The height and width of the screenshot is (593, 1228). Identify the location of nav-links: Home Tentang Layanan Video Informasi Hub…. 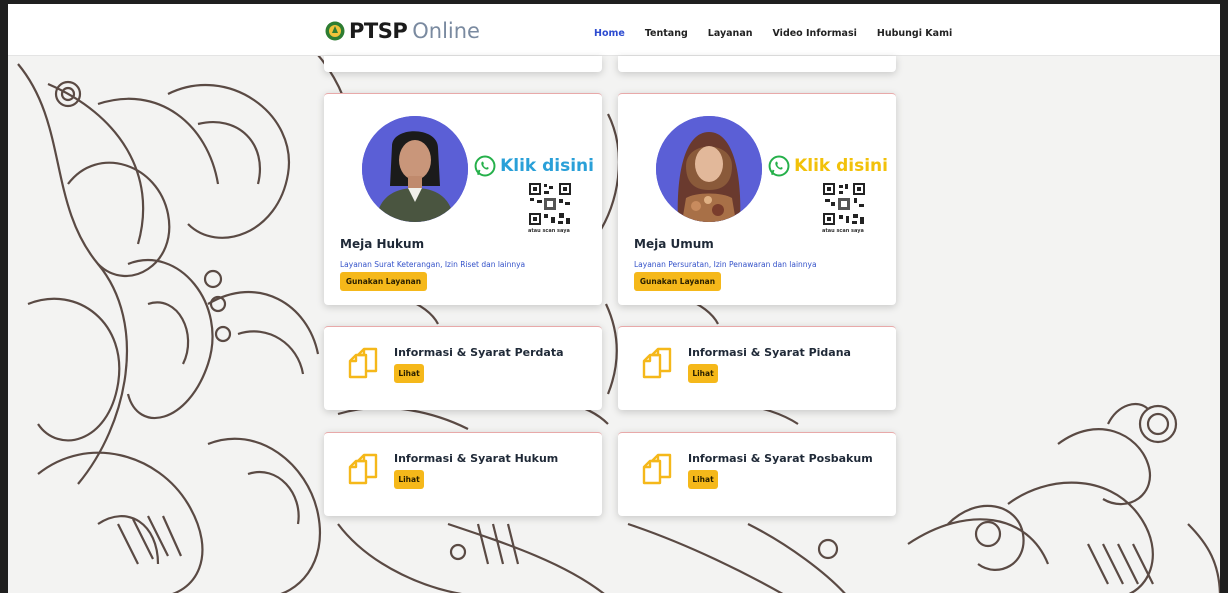
(783, 33).